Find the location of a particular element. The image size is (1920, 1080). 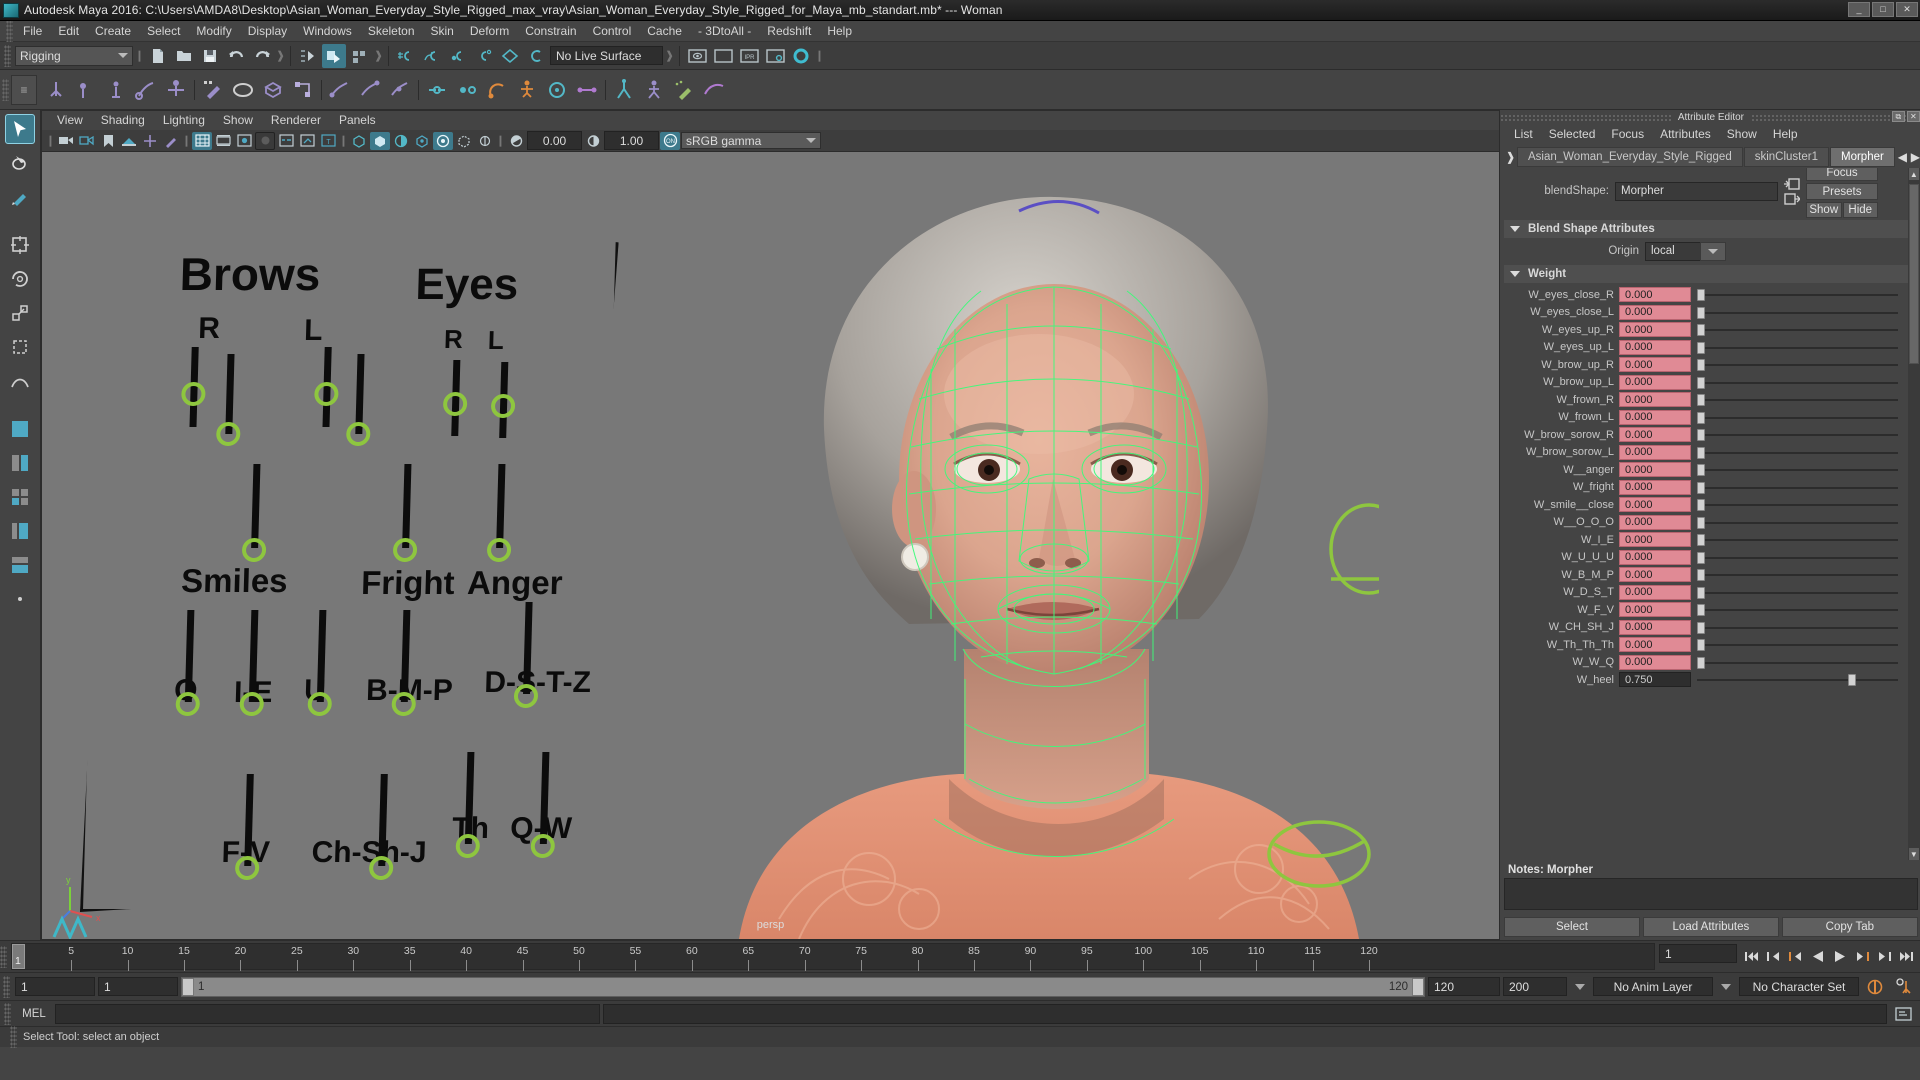

menu-skin: Skin is located at coordinates (442, 31).